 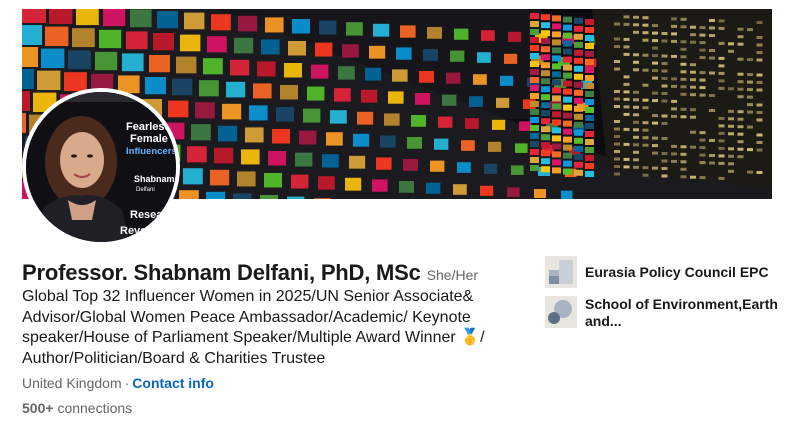 I want to click on org-item-eurasia-policy-council: Eurasia Policy Council EPC, so click(x=665, y=272).